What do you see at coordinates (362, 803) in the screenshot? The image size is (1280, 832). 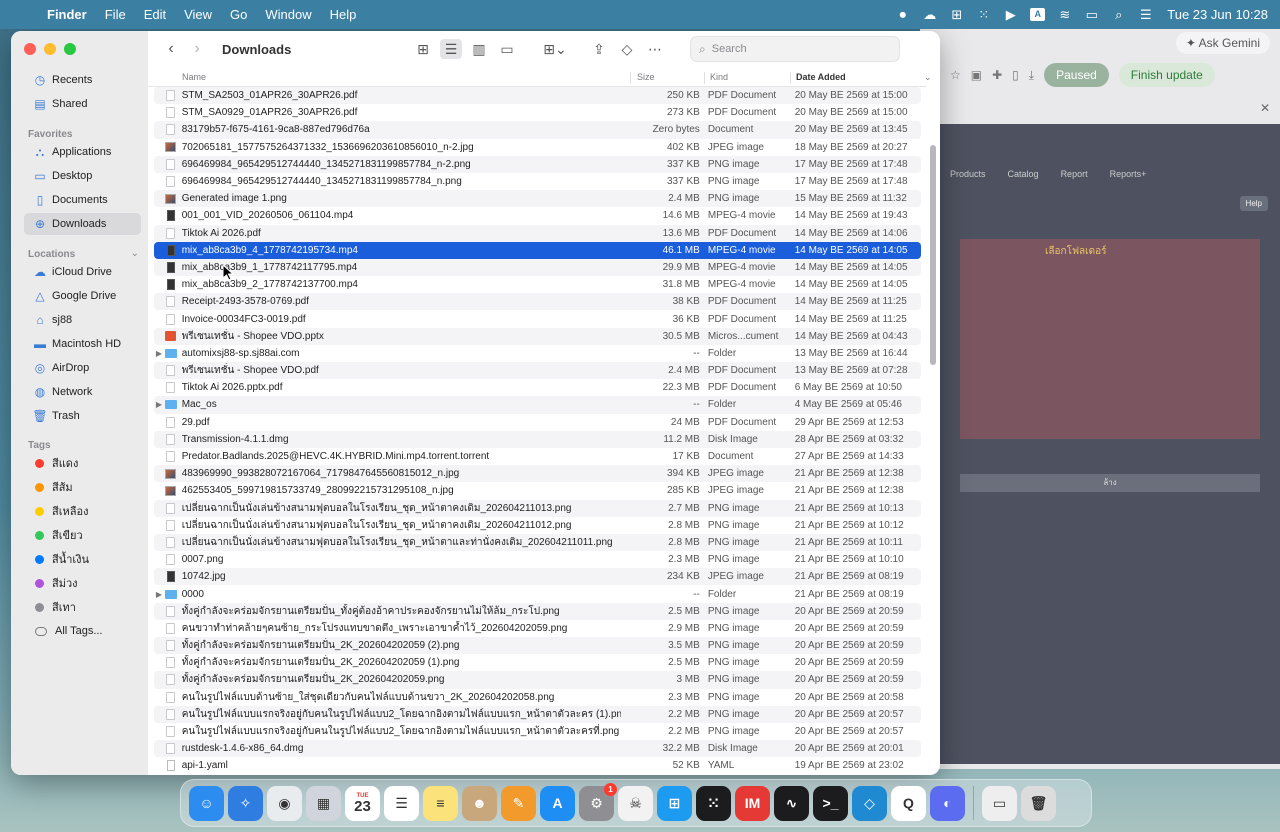 I see `dock-calendar: TUE 23` at bounding box center [362, 803].